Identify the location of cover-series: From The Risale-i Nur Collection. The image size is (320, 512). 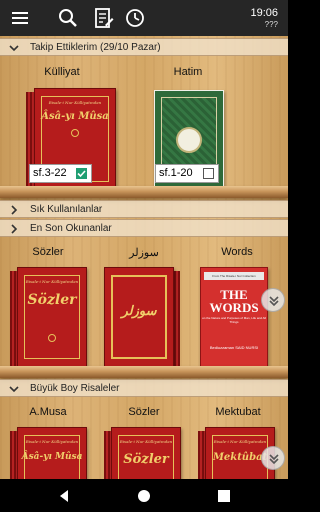
(234, 276).